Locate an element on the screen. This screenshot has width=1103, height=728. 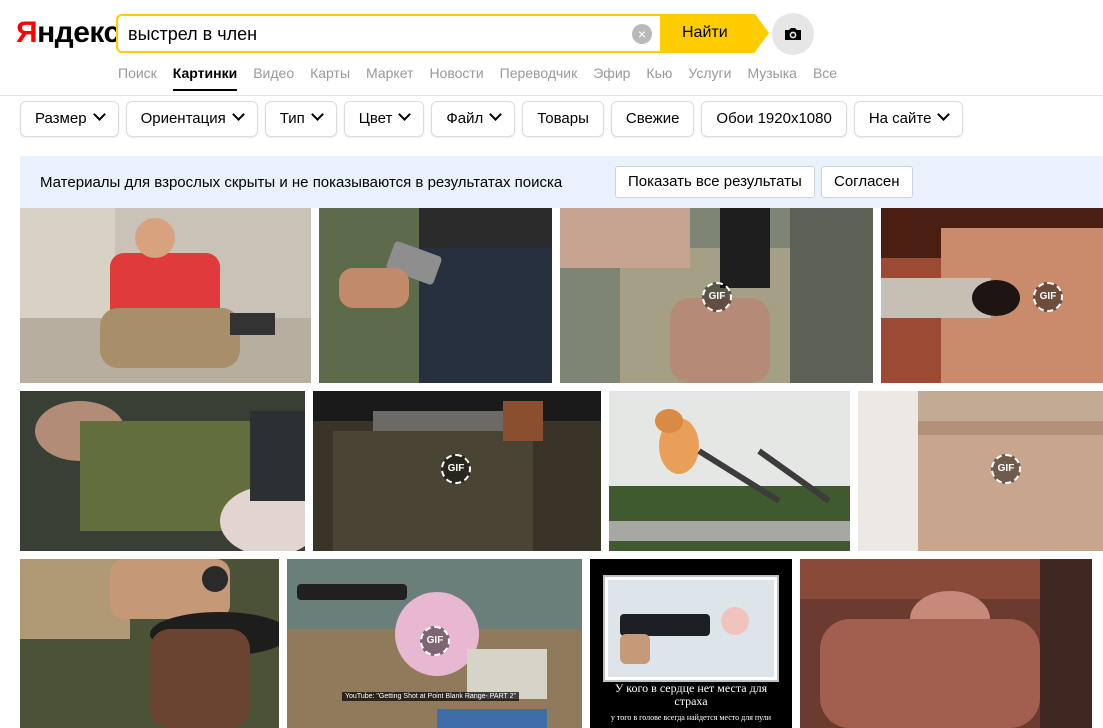
filter-chip-label: Тип is located at coordinates (292, 118).